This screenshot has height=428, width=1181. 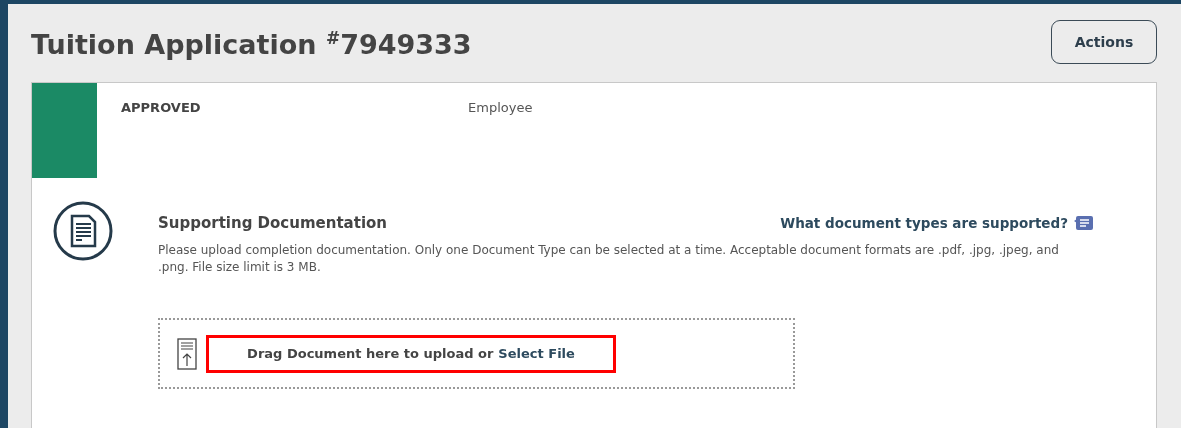 What do you see at coordinates (83, 231) in the screenshot?
I see `document-icon` at bounding box center [83, 231].